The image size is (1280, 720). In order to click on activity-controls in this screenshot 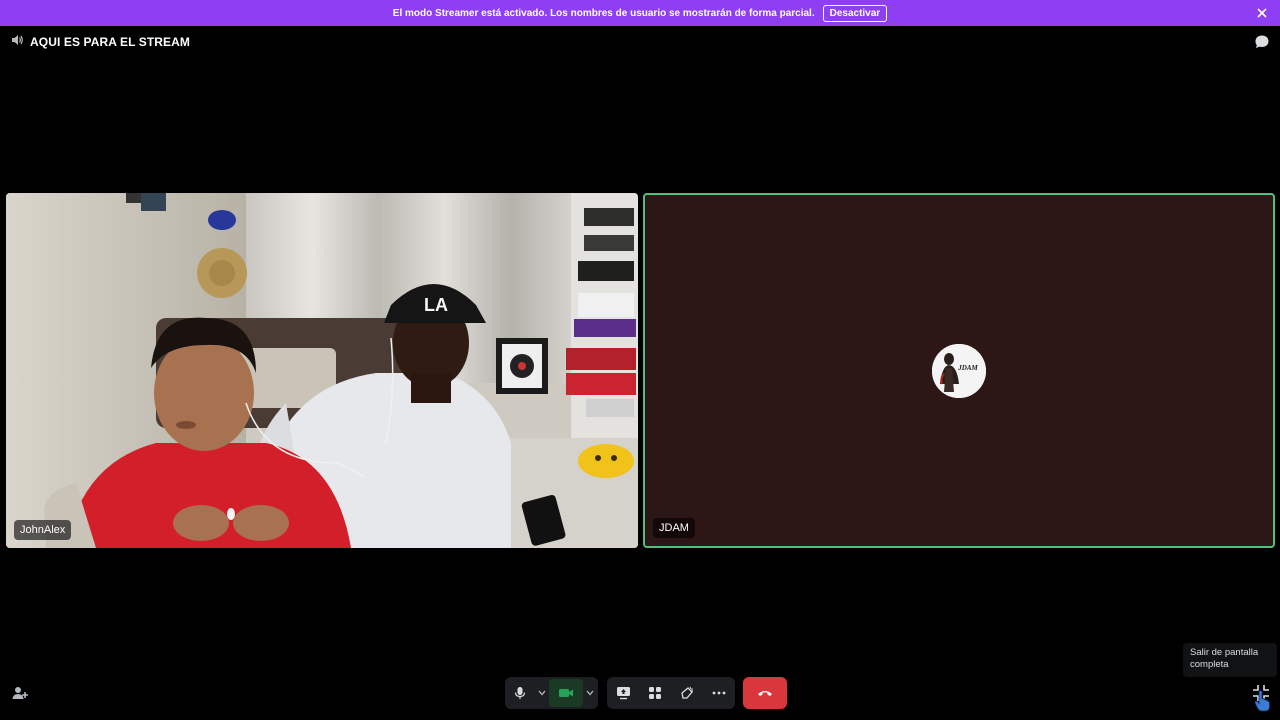, I will do `click(671, 693)`.